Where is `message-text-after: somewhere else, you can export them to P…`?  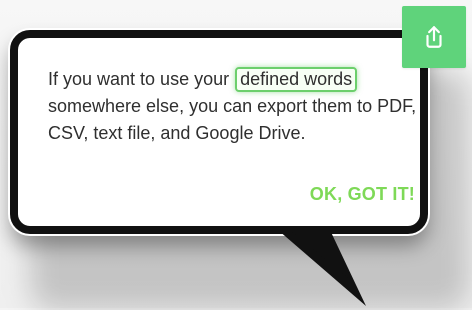 message-text-after: somewhere else, you can export them to P… is located at coordinates (232, 119).